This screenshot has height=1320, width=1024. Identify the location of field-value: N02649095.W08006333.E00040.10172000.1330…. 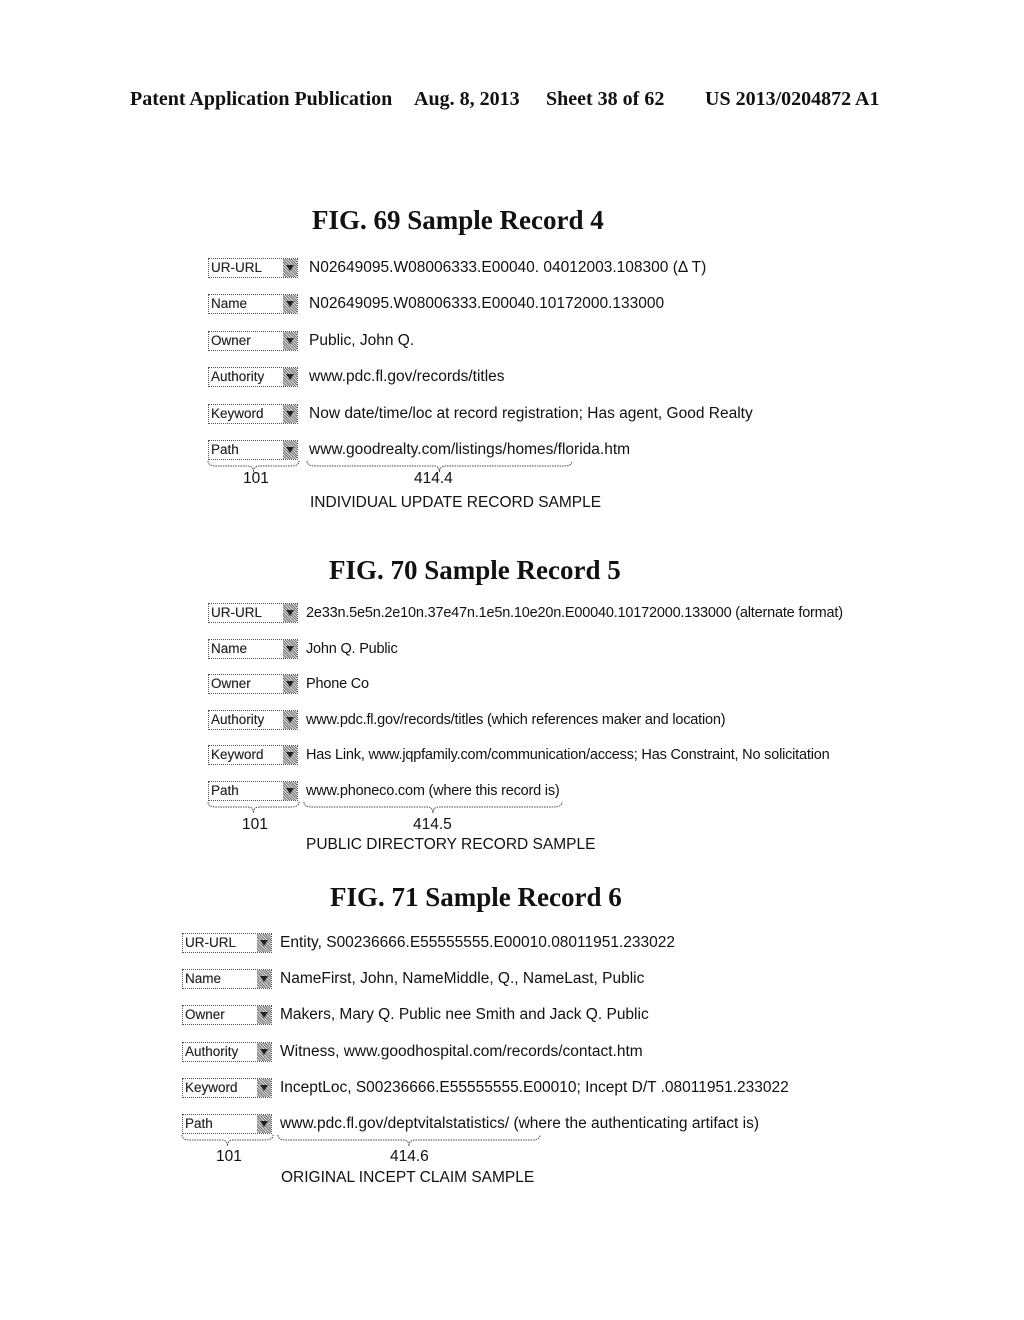
(487, 304).